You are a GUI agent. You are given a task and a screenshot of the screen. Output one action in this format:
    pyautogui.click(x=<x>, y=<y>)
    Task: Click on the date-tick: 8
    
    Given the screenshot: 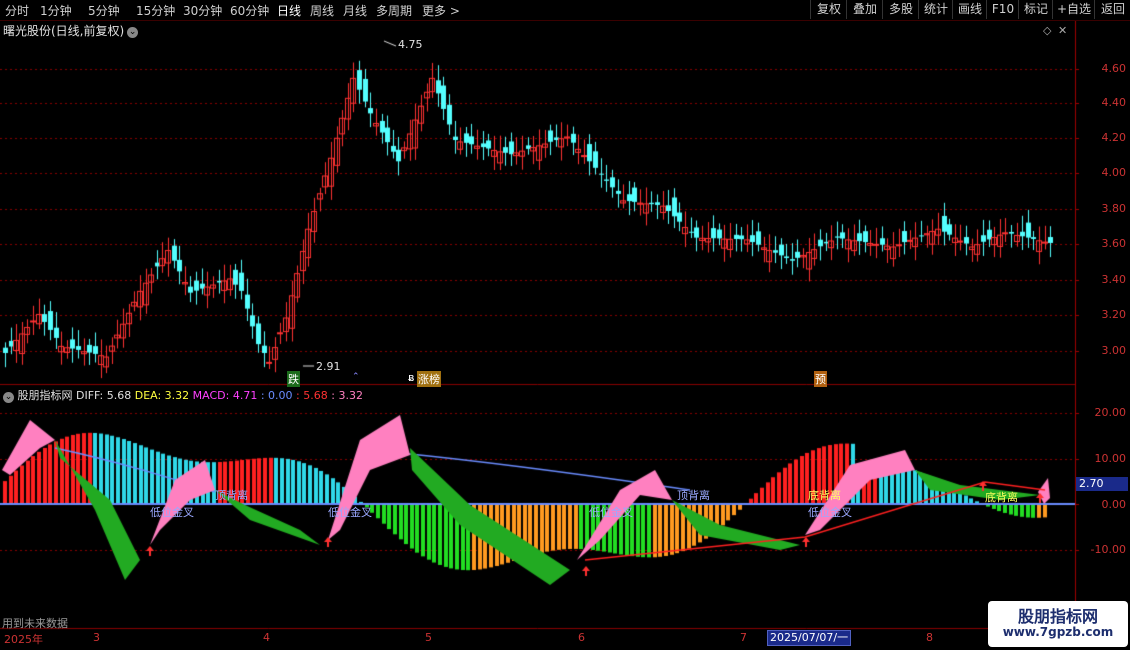 What is the action you would take?
    pyautogui.click(x=929, y=637)
    